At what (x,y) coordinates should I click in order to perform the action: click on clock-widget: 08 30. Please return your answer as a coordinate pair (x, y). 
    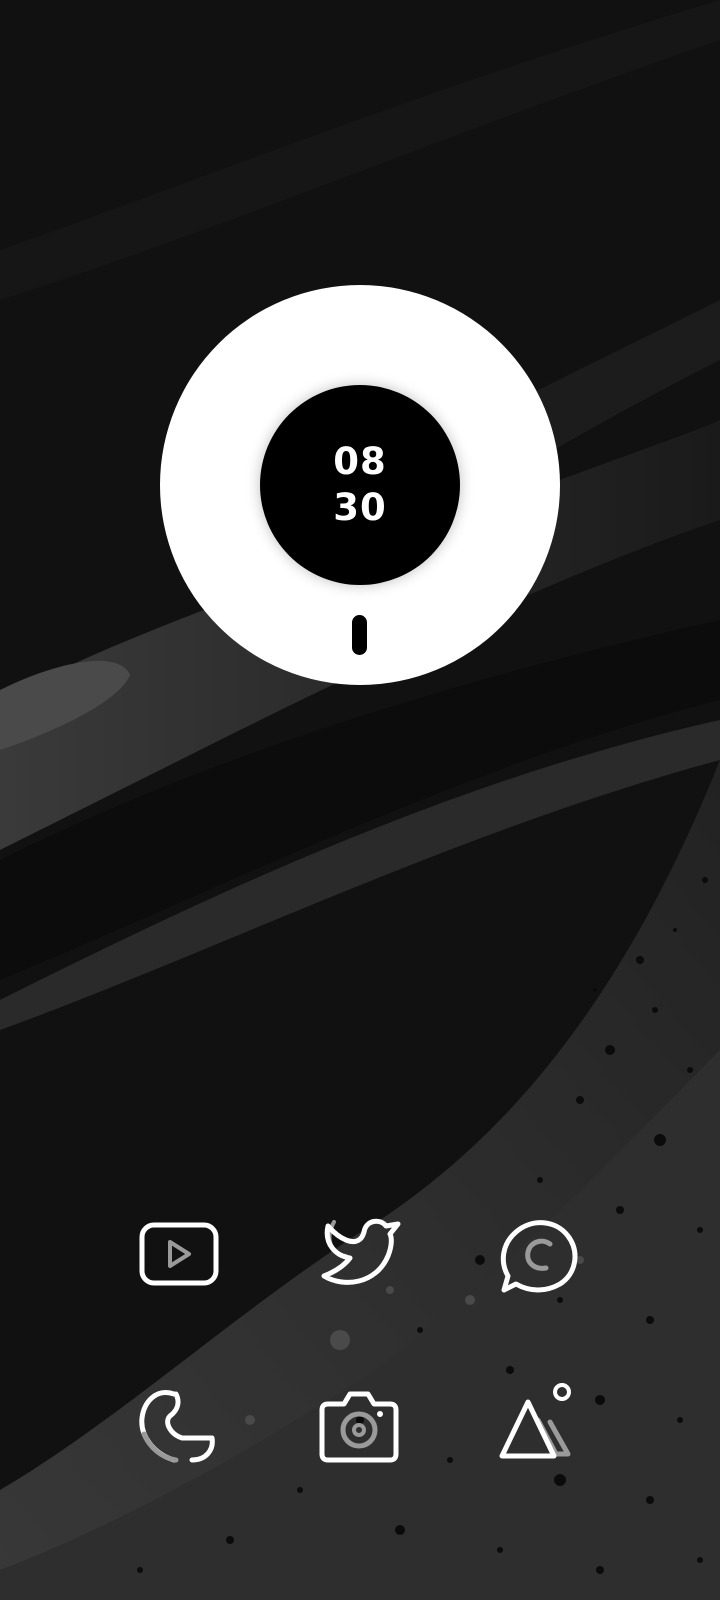
    Looking at the image, I should click on (360, 485).